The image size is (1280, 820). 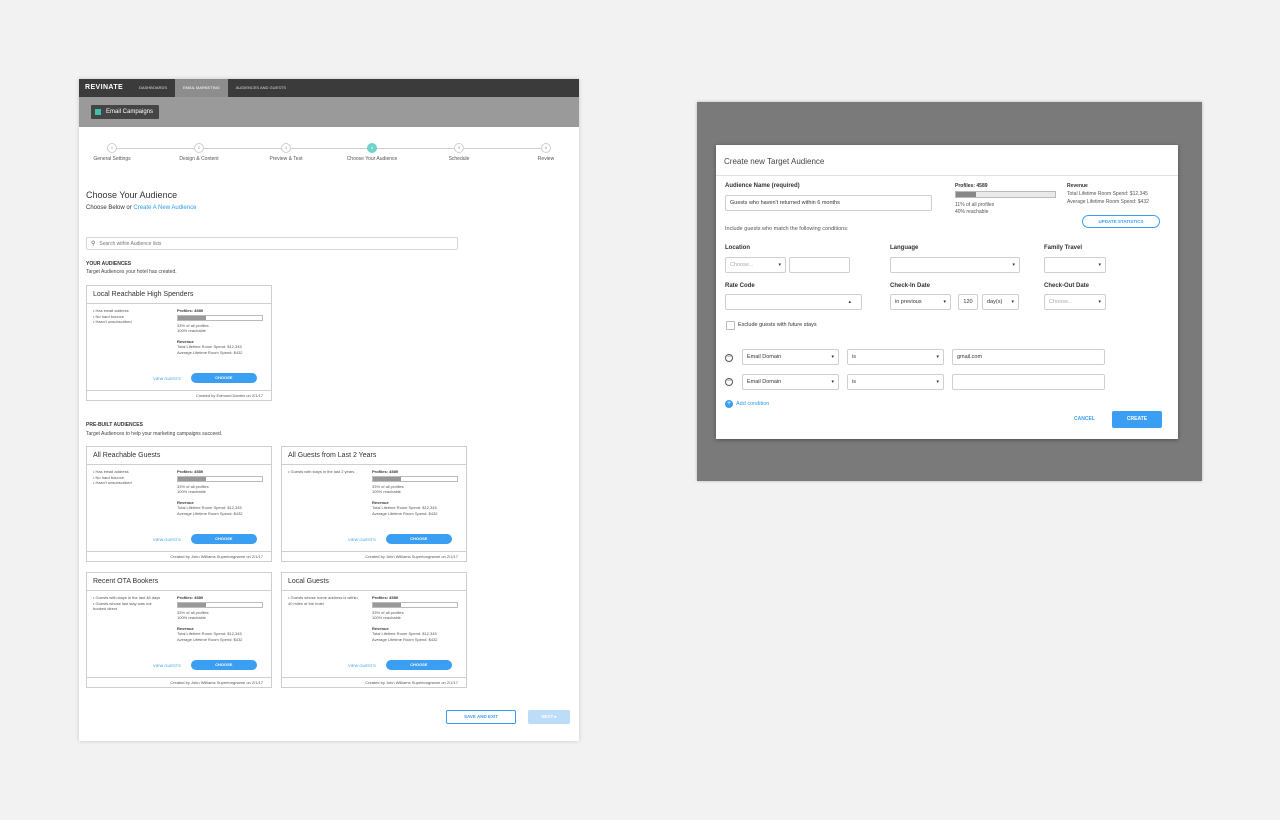 What do you see at coordinates (374, 456) in the screenshot?
I see `card-title: All Guests from Last 2 Years` at bounding box center [374, 456].